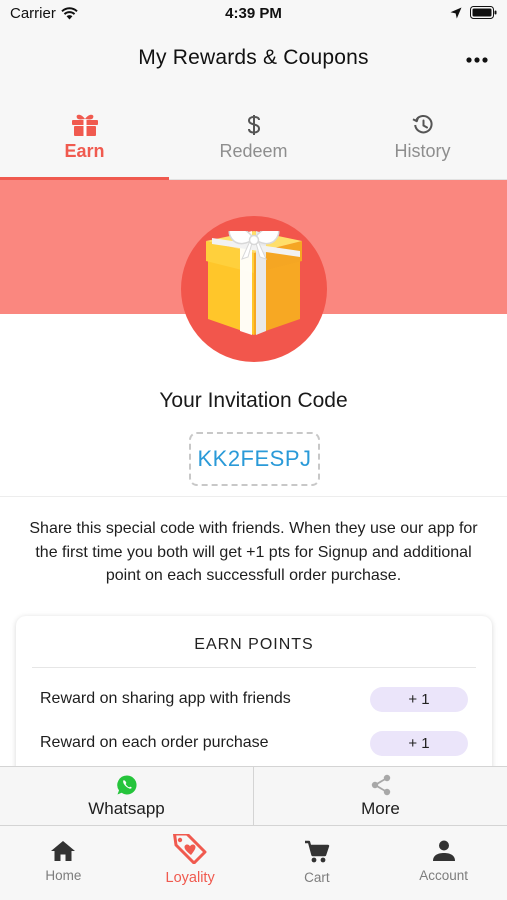  Describe the element at coordinates (84, 125) in the screenshot. I see `gift-icon` at that location.